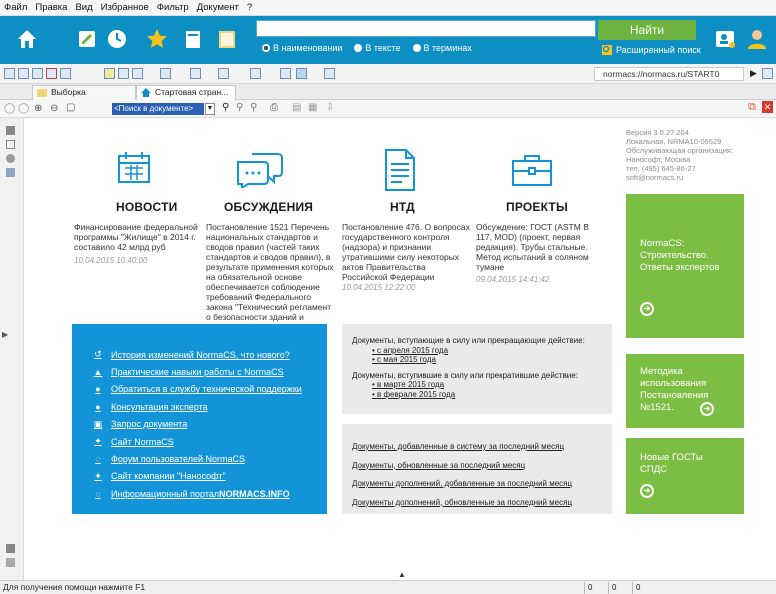 The height and width of the screenshot is (594, 776). I want to click on go-arrow-icon: ▶, so click(753, 73).